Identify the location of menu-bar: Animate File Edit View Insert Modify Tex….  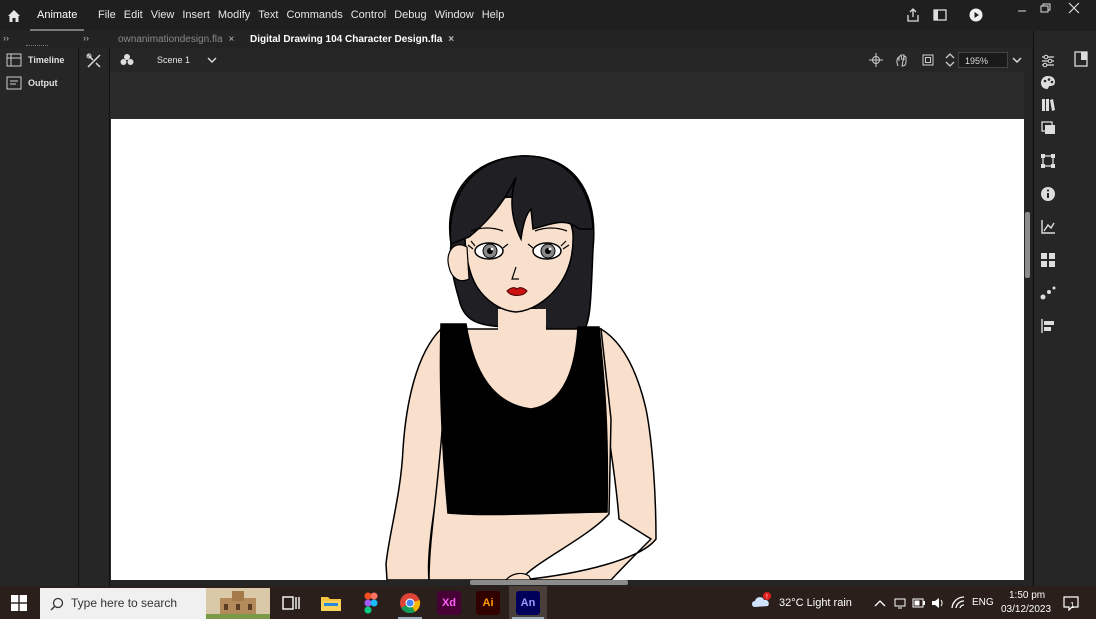
(548, 15).